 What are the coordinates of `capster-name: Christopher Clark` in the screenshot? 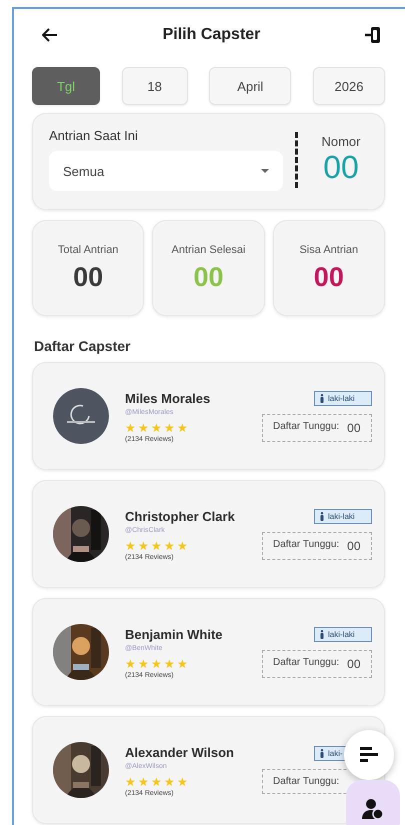 It's located at (180, 516).